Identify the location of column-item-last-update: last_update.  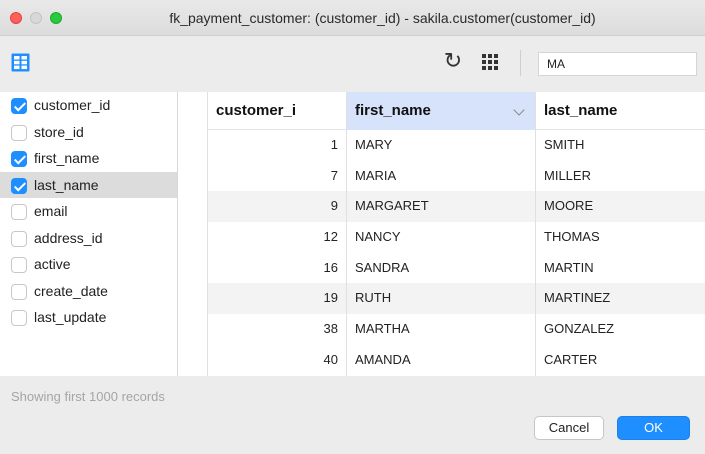
(88, 317).